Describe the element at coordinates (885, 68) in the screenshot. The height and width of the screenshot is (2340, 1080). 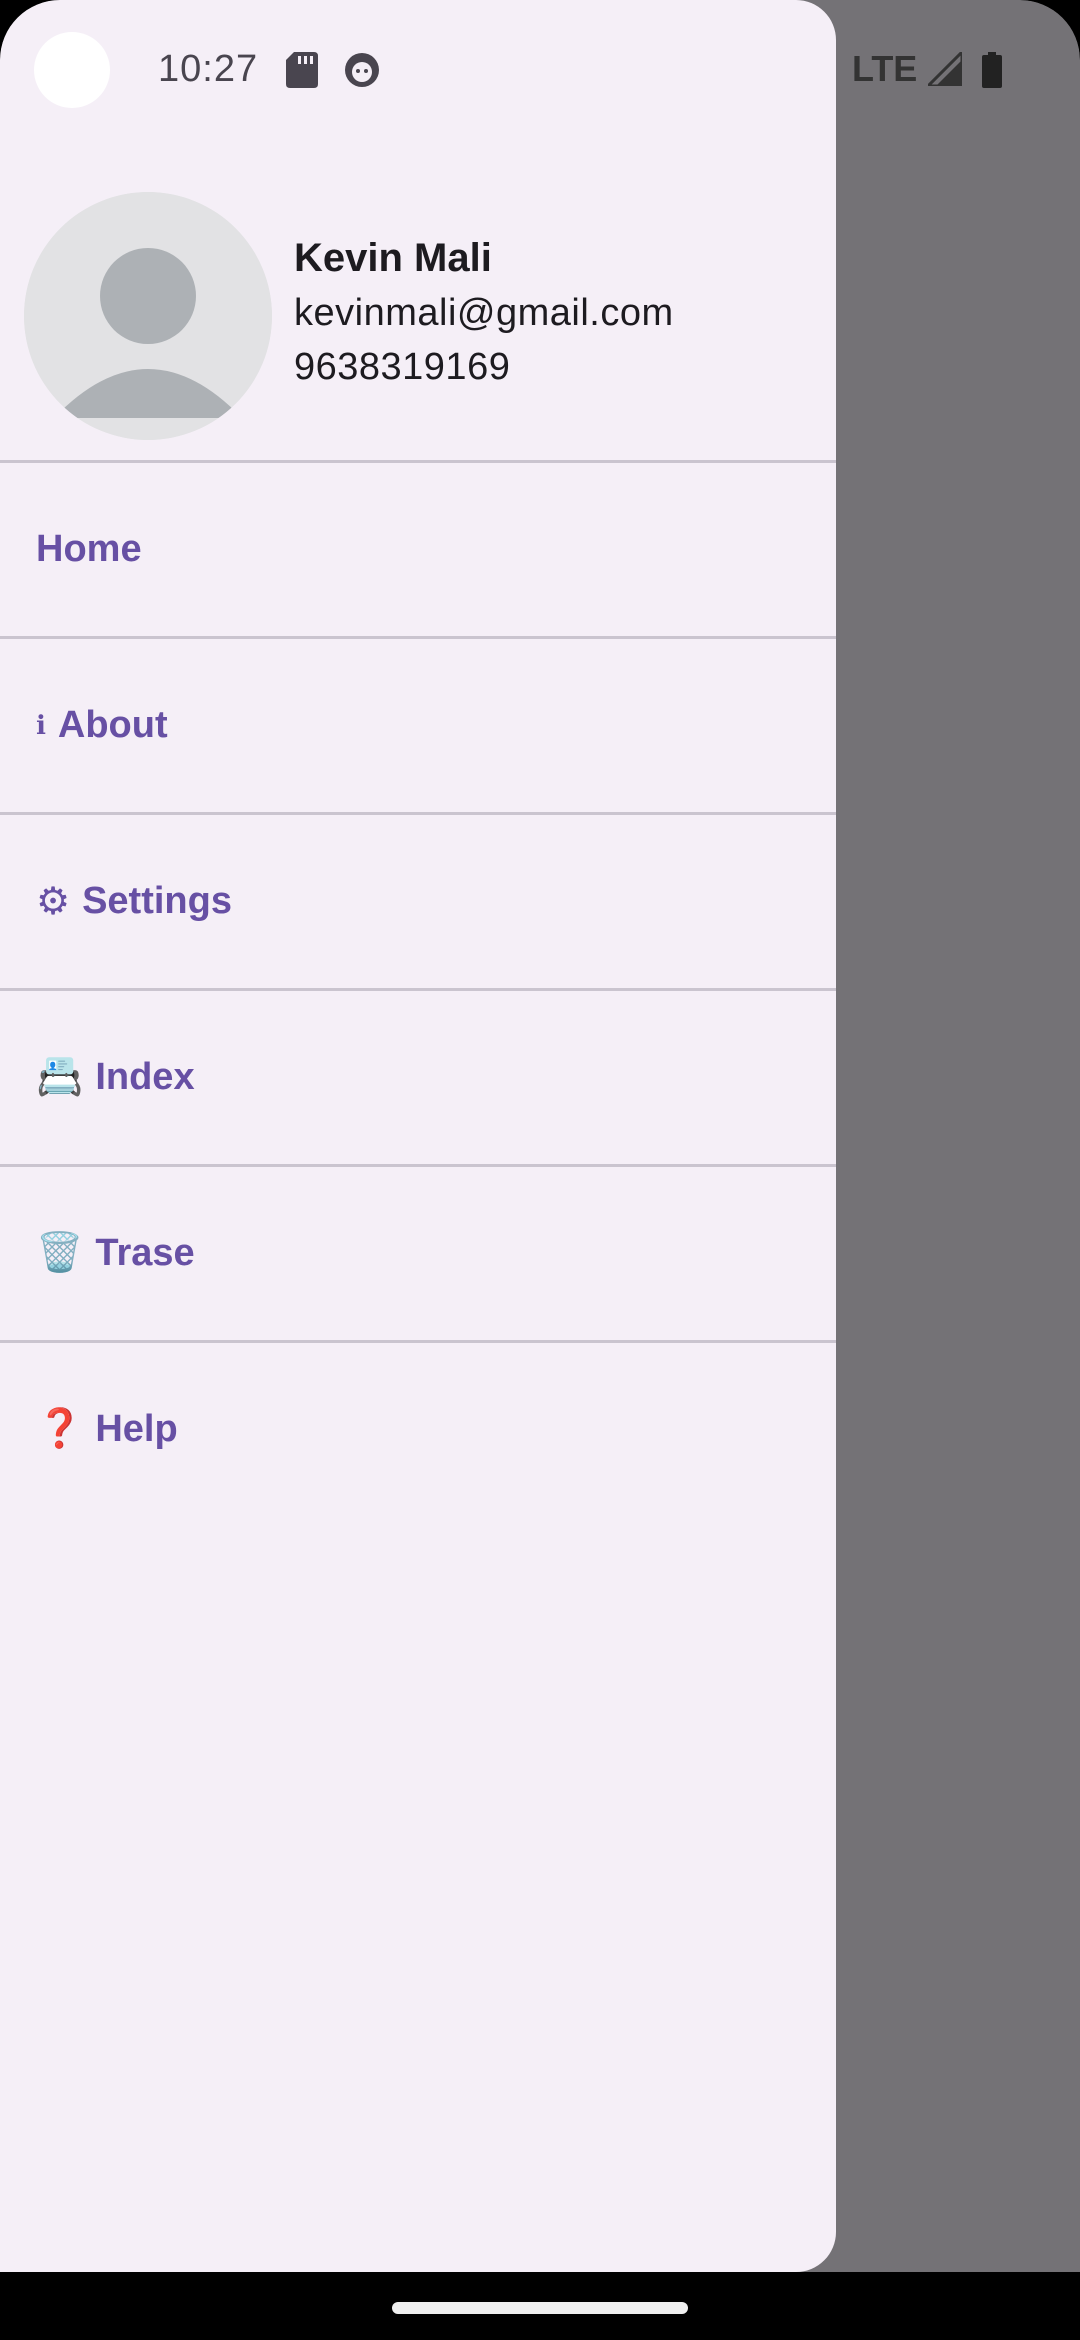
I see `network-type: LTE` at that location.